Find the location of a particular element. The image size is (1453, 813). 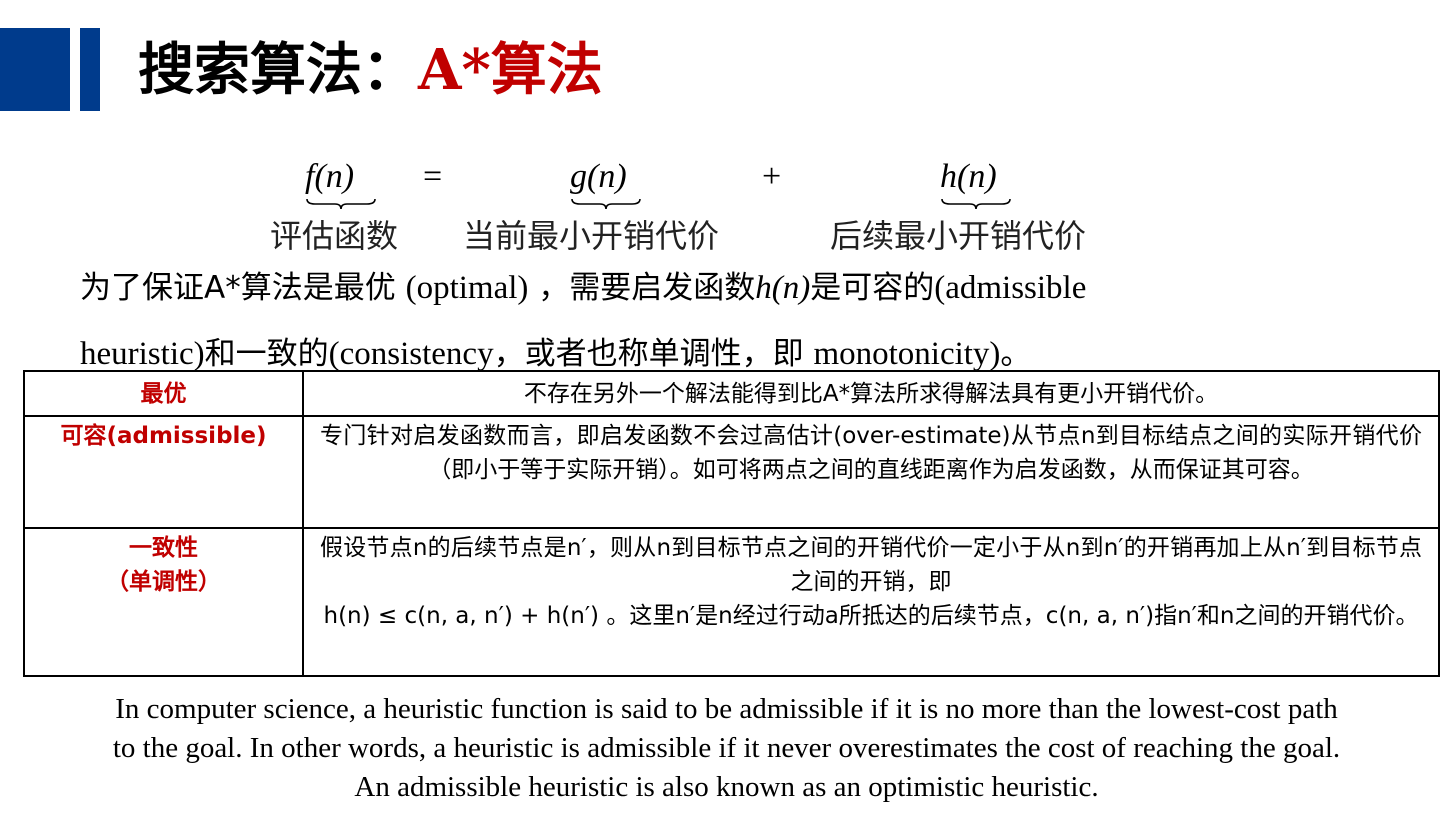

title-highlight: A*算法 is located at coordinates (510, 70).